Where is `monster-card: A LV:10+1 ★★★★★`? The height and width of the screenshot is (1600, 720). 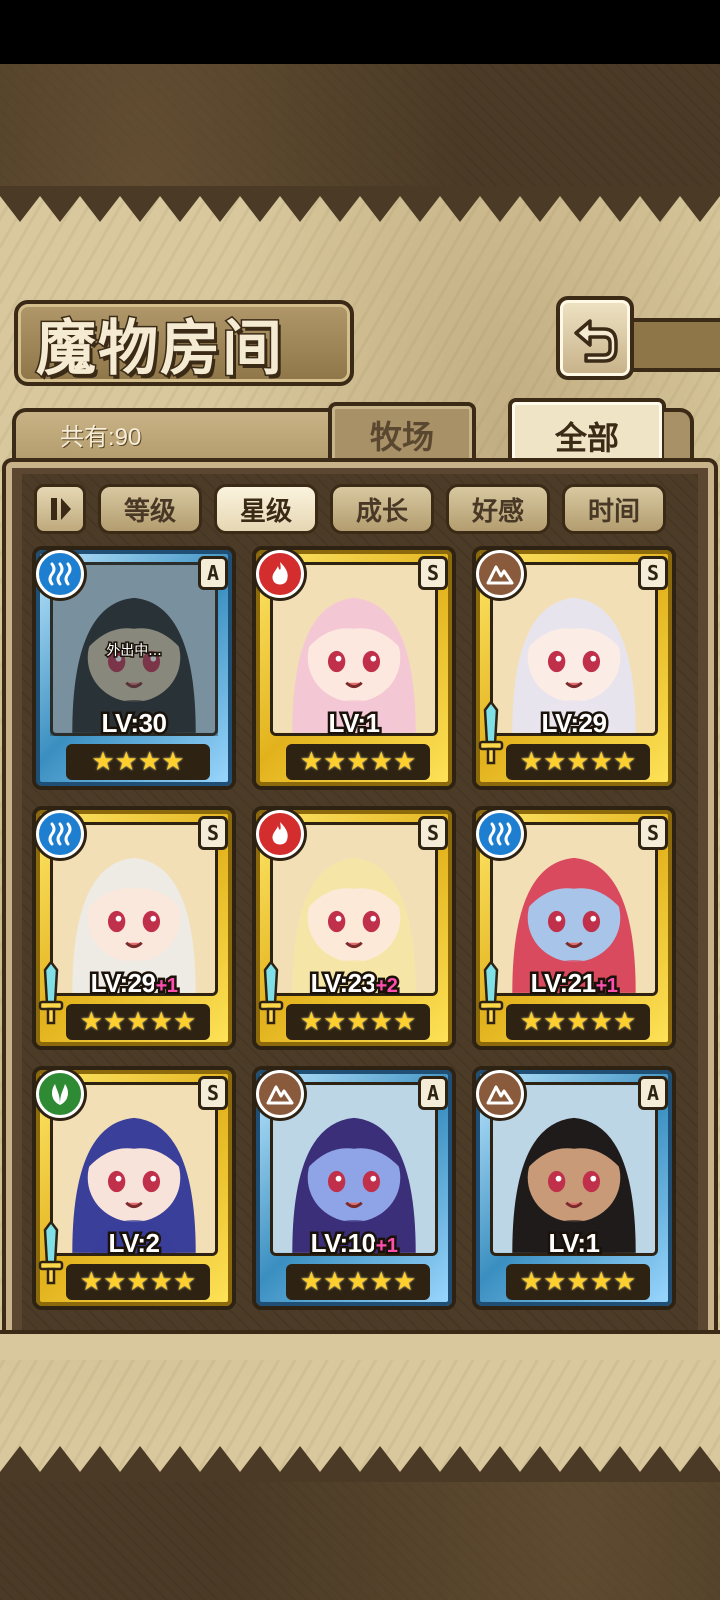
monster-card: A LV:10+1 ★★★★★ is located at coordinates (354, 1188).